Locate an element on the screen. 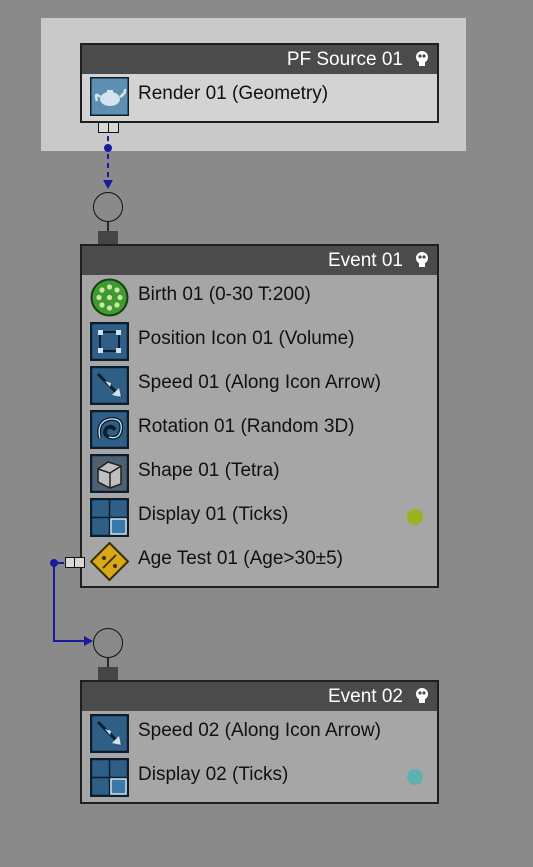 This screenshot has width=533, height=867. operator-display-02: Display 02 (Ticks) is located at coordinates (259, 777).